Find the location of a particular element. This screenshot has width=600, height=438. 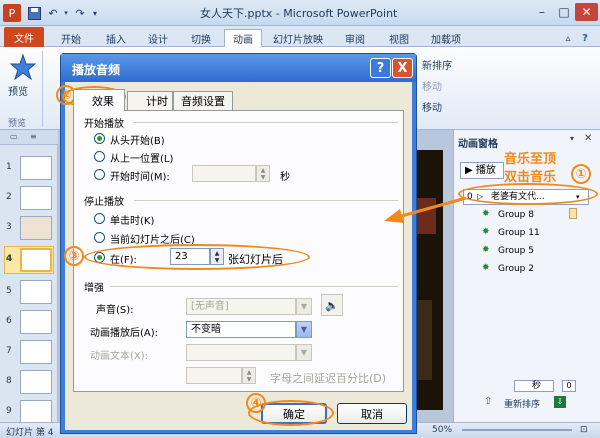

dialog-close-button: X is located at coordinates (402, 68).